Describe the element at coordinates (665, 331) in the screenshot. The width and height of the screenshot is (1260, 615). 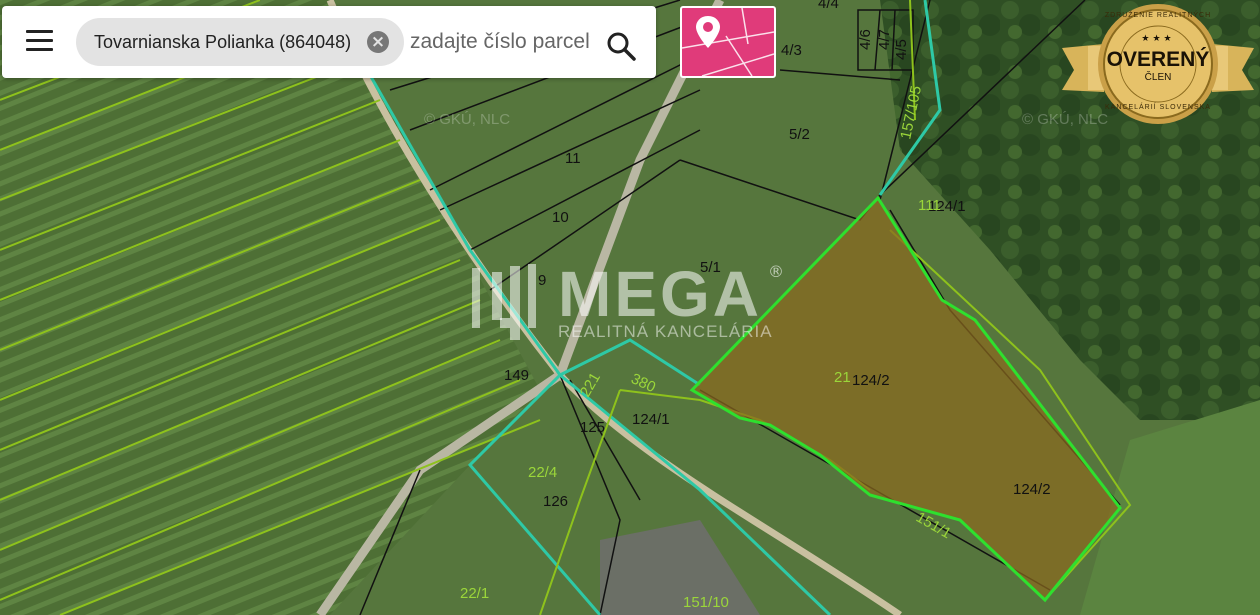
I see `mega-tagline: REALITNÁ KANCELÁRIA` at that location.